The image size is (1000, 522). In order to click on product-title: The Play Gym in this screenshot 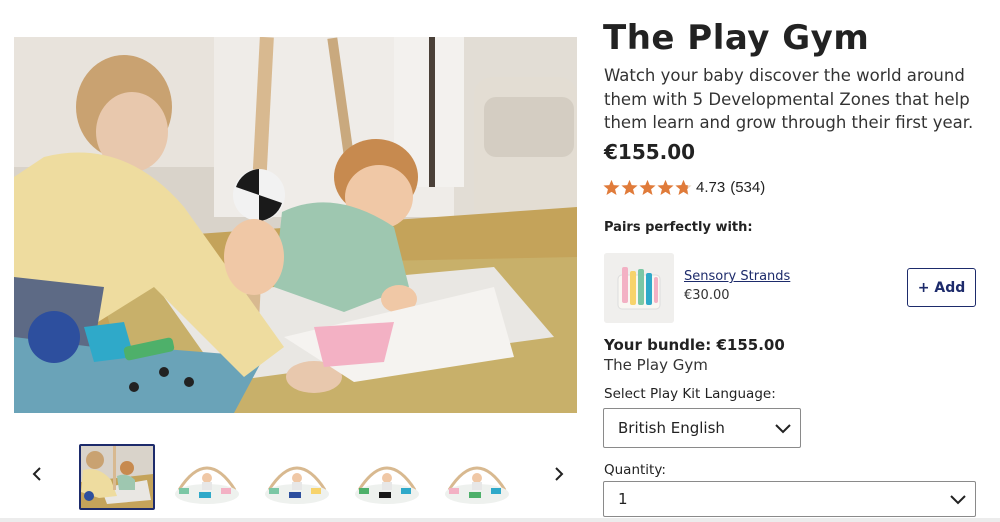, I will do `click(736, 38)`.